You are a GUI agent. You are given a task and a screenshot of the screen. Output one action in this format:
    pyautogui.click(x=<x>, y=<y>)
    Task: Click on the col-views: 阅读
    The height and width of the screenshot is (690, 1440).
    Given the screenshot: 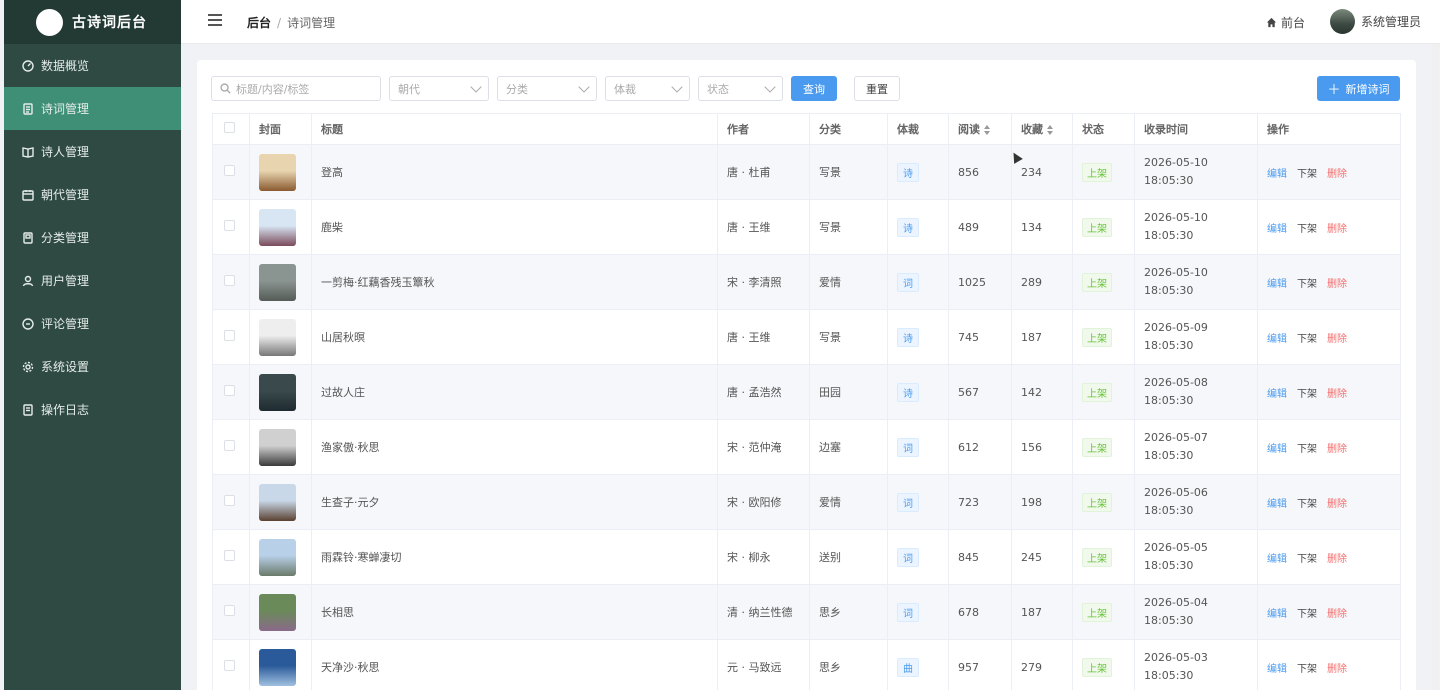 What is the action you would take?
    pyautogui.click(x=980, y=129)
    